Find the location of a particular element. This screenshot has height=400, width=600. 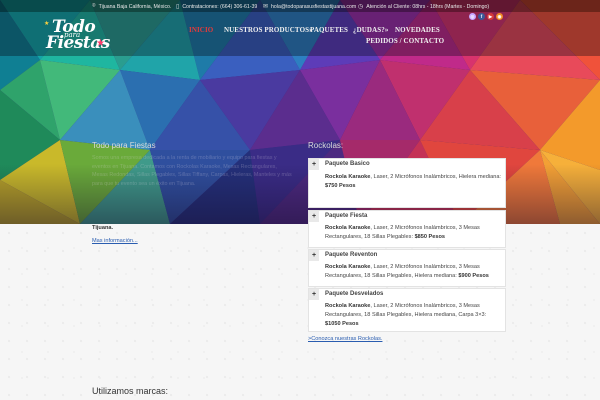

nav-paquetes: PAQUETES is located at coordinates (329, 30).